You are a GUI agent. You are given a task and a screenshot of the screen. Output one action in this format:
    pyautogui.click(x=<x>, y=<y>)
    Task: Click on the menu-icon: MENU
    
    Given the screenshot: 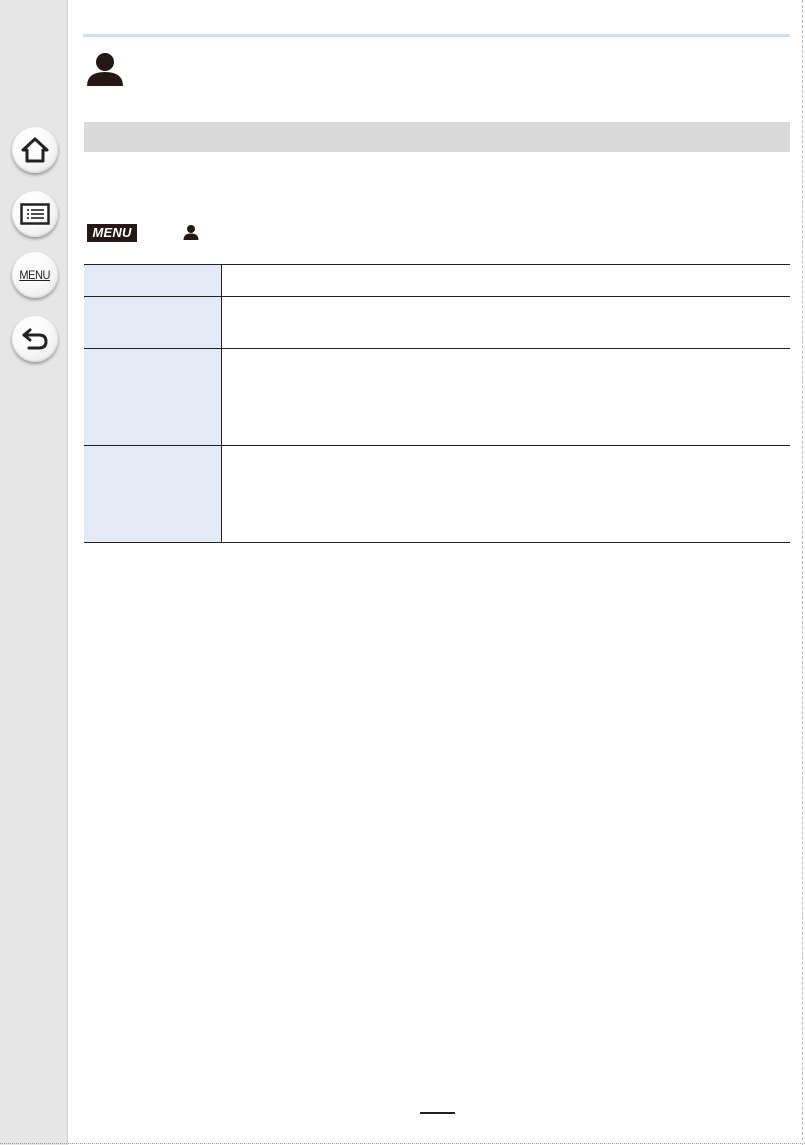 What is the action you would take?
    pyautogui.click(x=35, y=275)
    